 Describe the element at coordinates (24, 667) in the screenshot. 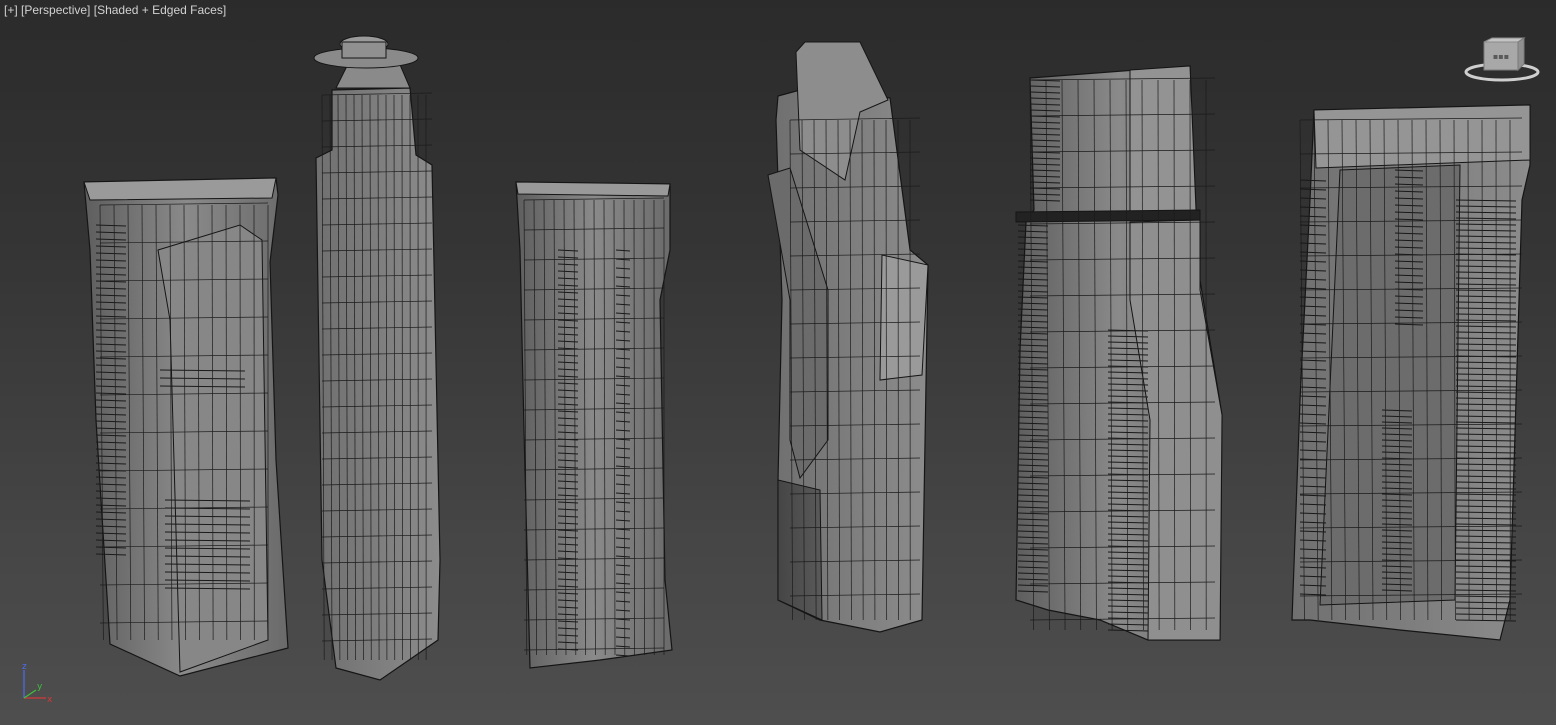

I see `axis-z-label: z` at that location.